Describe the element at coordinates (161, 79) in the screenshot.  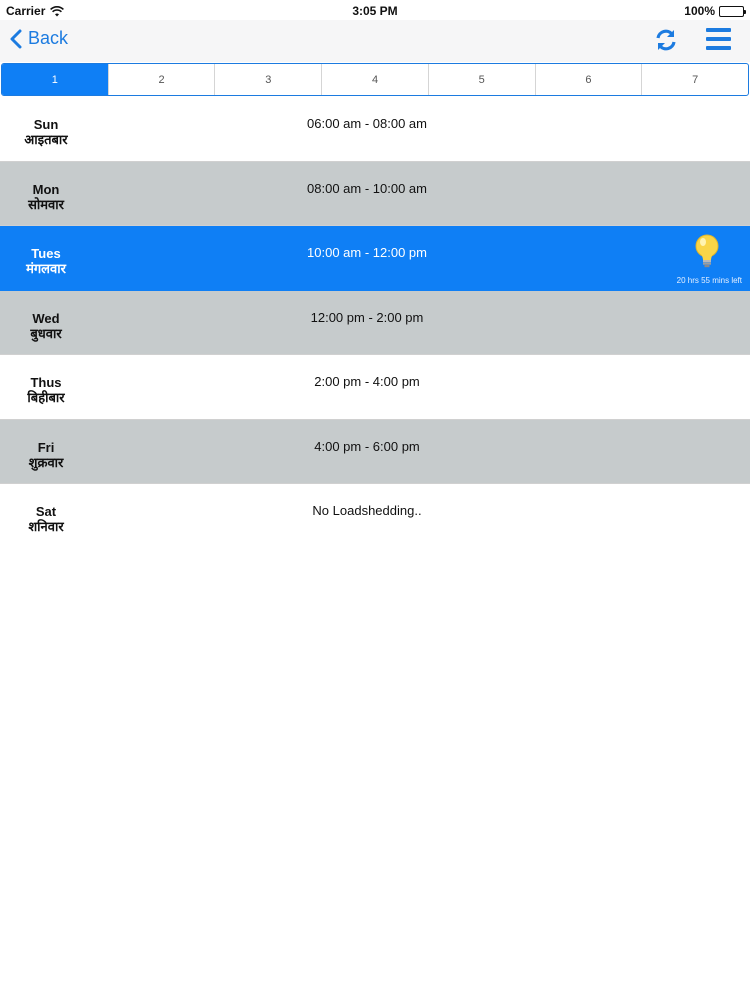
I see `tab-2: 2` at that location.